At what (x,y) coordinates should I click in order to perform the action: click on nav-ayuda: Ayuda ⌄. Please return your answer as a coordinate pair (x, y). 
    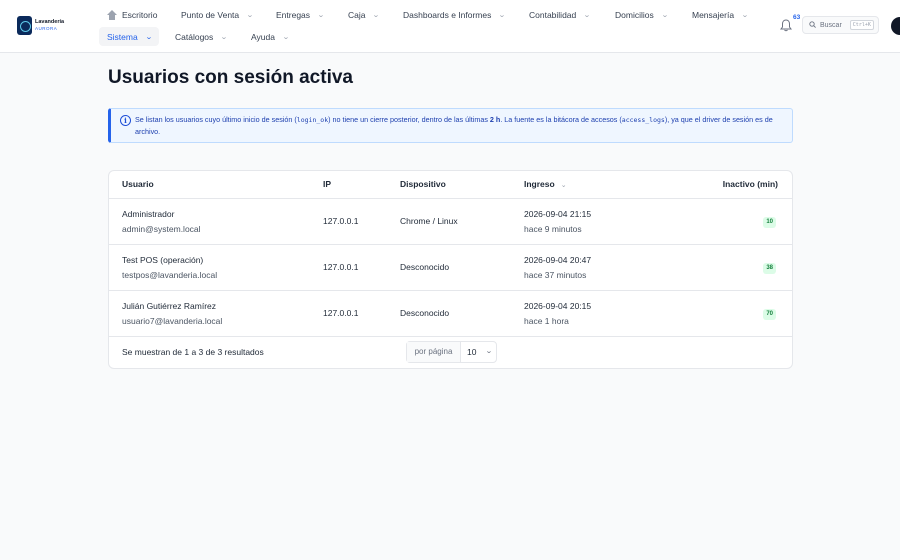
    Looking at the image, I should click on (270, 37).